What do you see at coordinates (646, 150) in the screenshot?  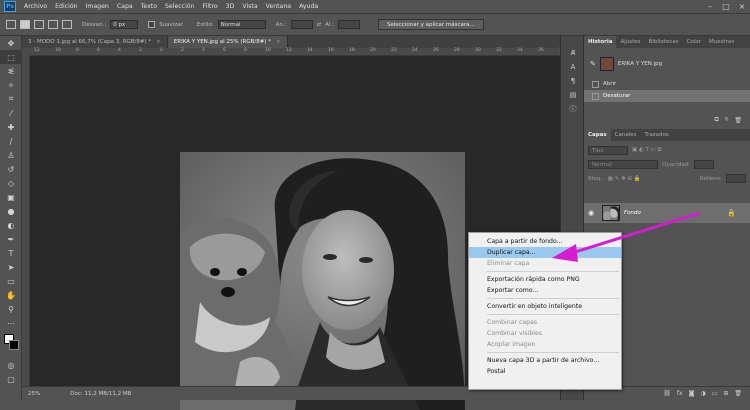 I see `filter-icons: ▣ ◐ T ▭ ⧉` at bounding box center [646, 150].